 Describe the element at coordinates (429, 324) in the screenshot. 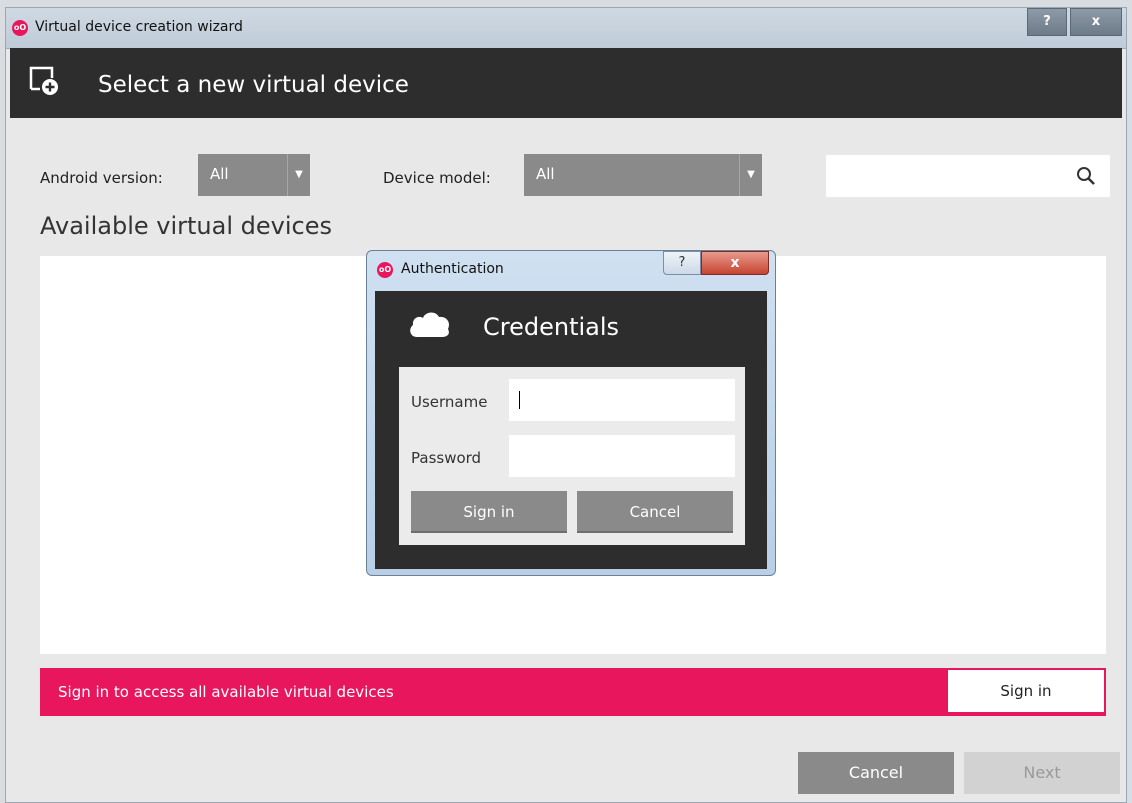

I see `cloud-icon` at that location.